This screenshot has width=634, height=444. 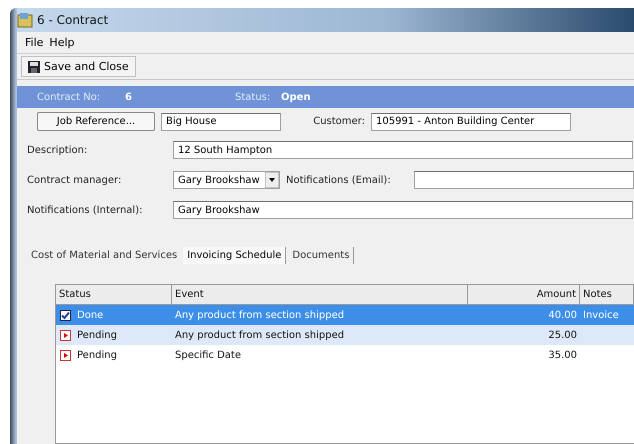 What do you see at coordinates (321, 255) in the screenshot?
I see `tab: Documents` at bounding box center [321, 255].